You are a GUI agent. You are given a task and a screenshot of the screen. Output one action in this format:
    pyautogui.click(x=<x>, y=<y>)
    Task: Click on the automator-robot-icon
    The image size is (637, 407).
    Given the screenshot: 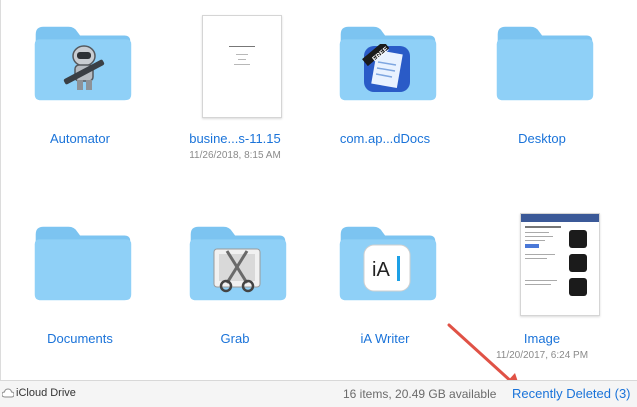 What is the action you would take?
    pyautogui.click(x=84, y=67)
    